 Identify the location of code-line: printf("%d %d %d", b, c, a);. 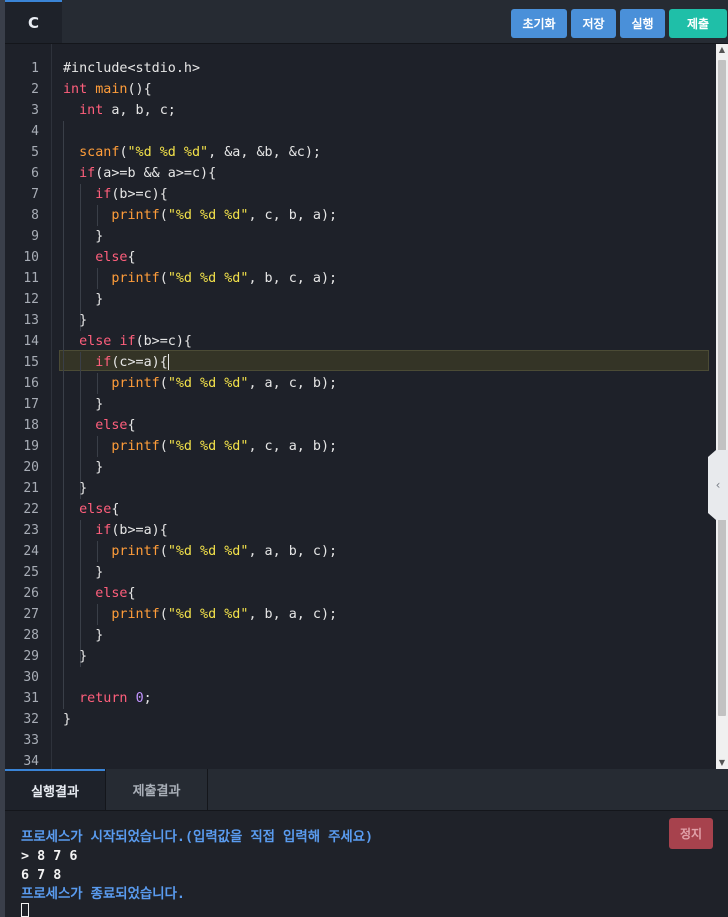
(388, 278).